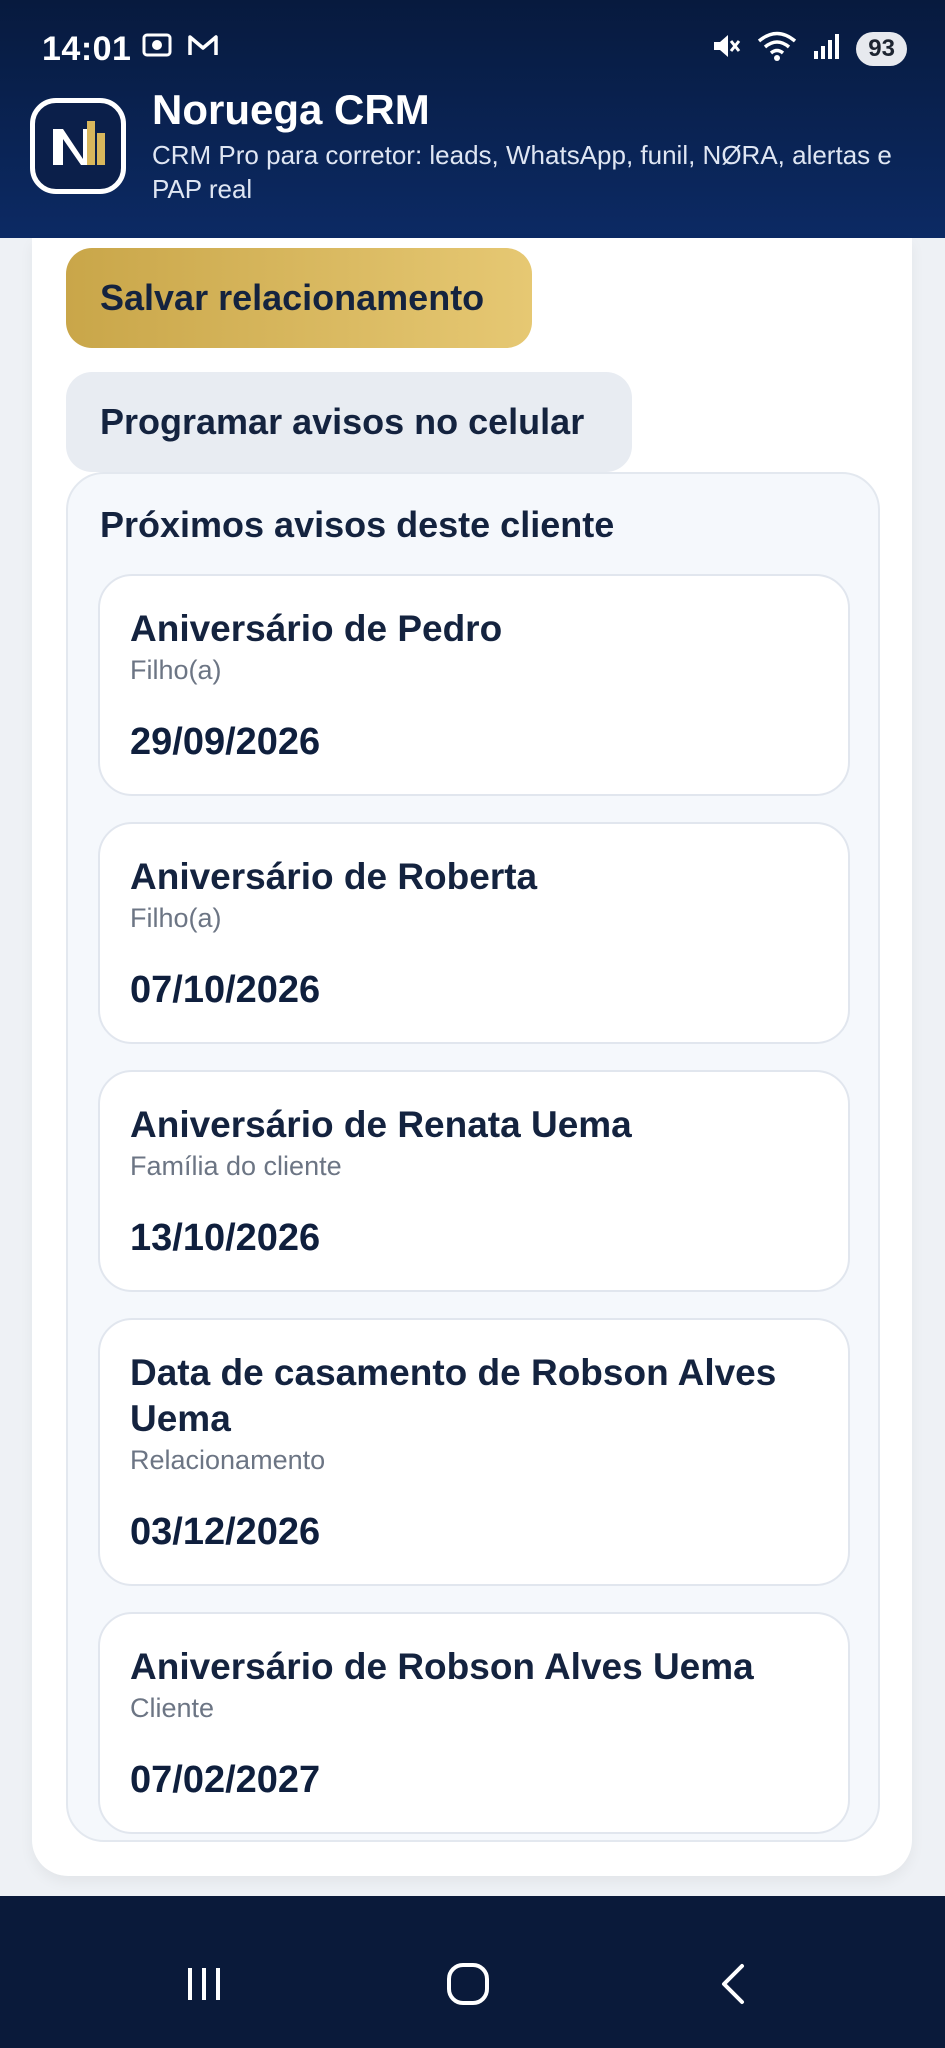 Image resolution: width=945 pixels, height=2048 pixels. What do you see at coordinates (299, 298) in the screenshot?
I see `save-relationship-button: Salvar relacionamento` at bounding box center [299, 298].